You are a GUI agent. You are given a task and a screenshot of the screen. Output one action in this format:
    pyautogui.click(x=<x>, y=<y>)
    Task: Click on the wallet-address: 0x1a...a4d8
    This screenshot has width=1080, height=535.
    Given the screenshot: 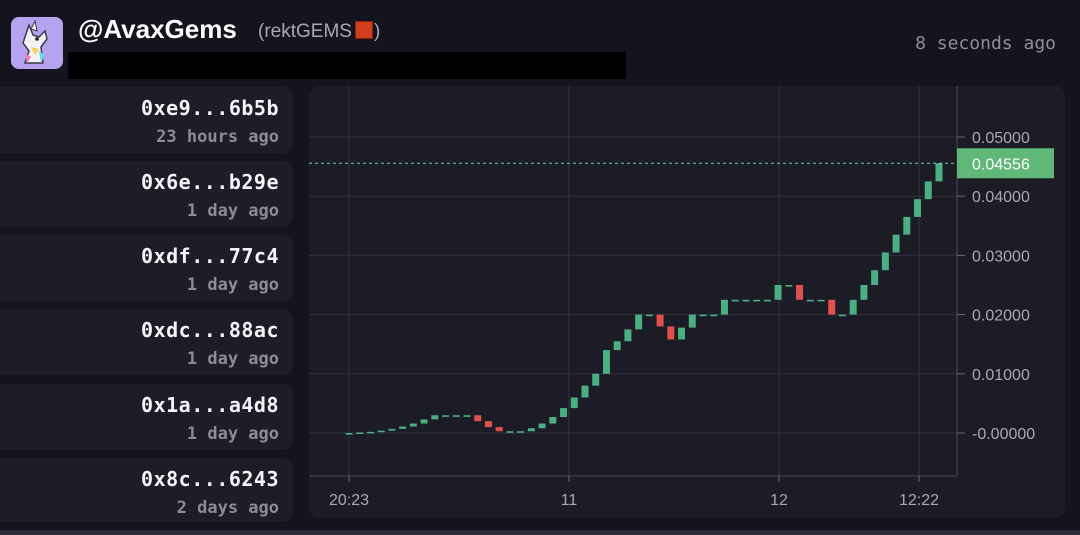 What is the action you would take?
    pyautogui.click(x=210, y=405)
    